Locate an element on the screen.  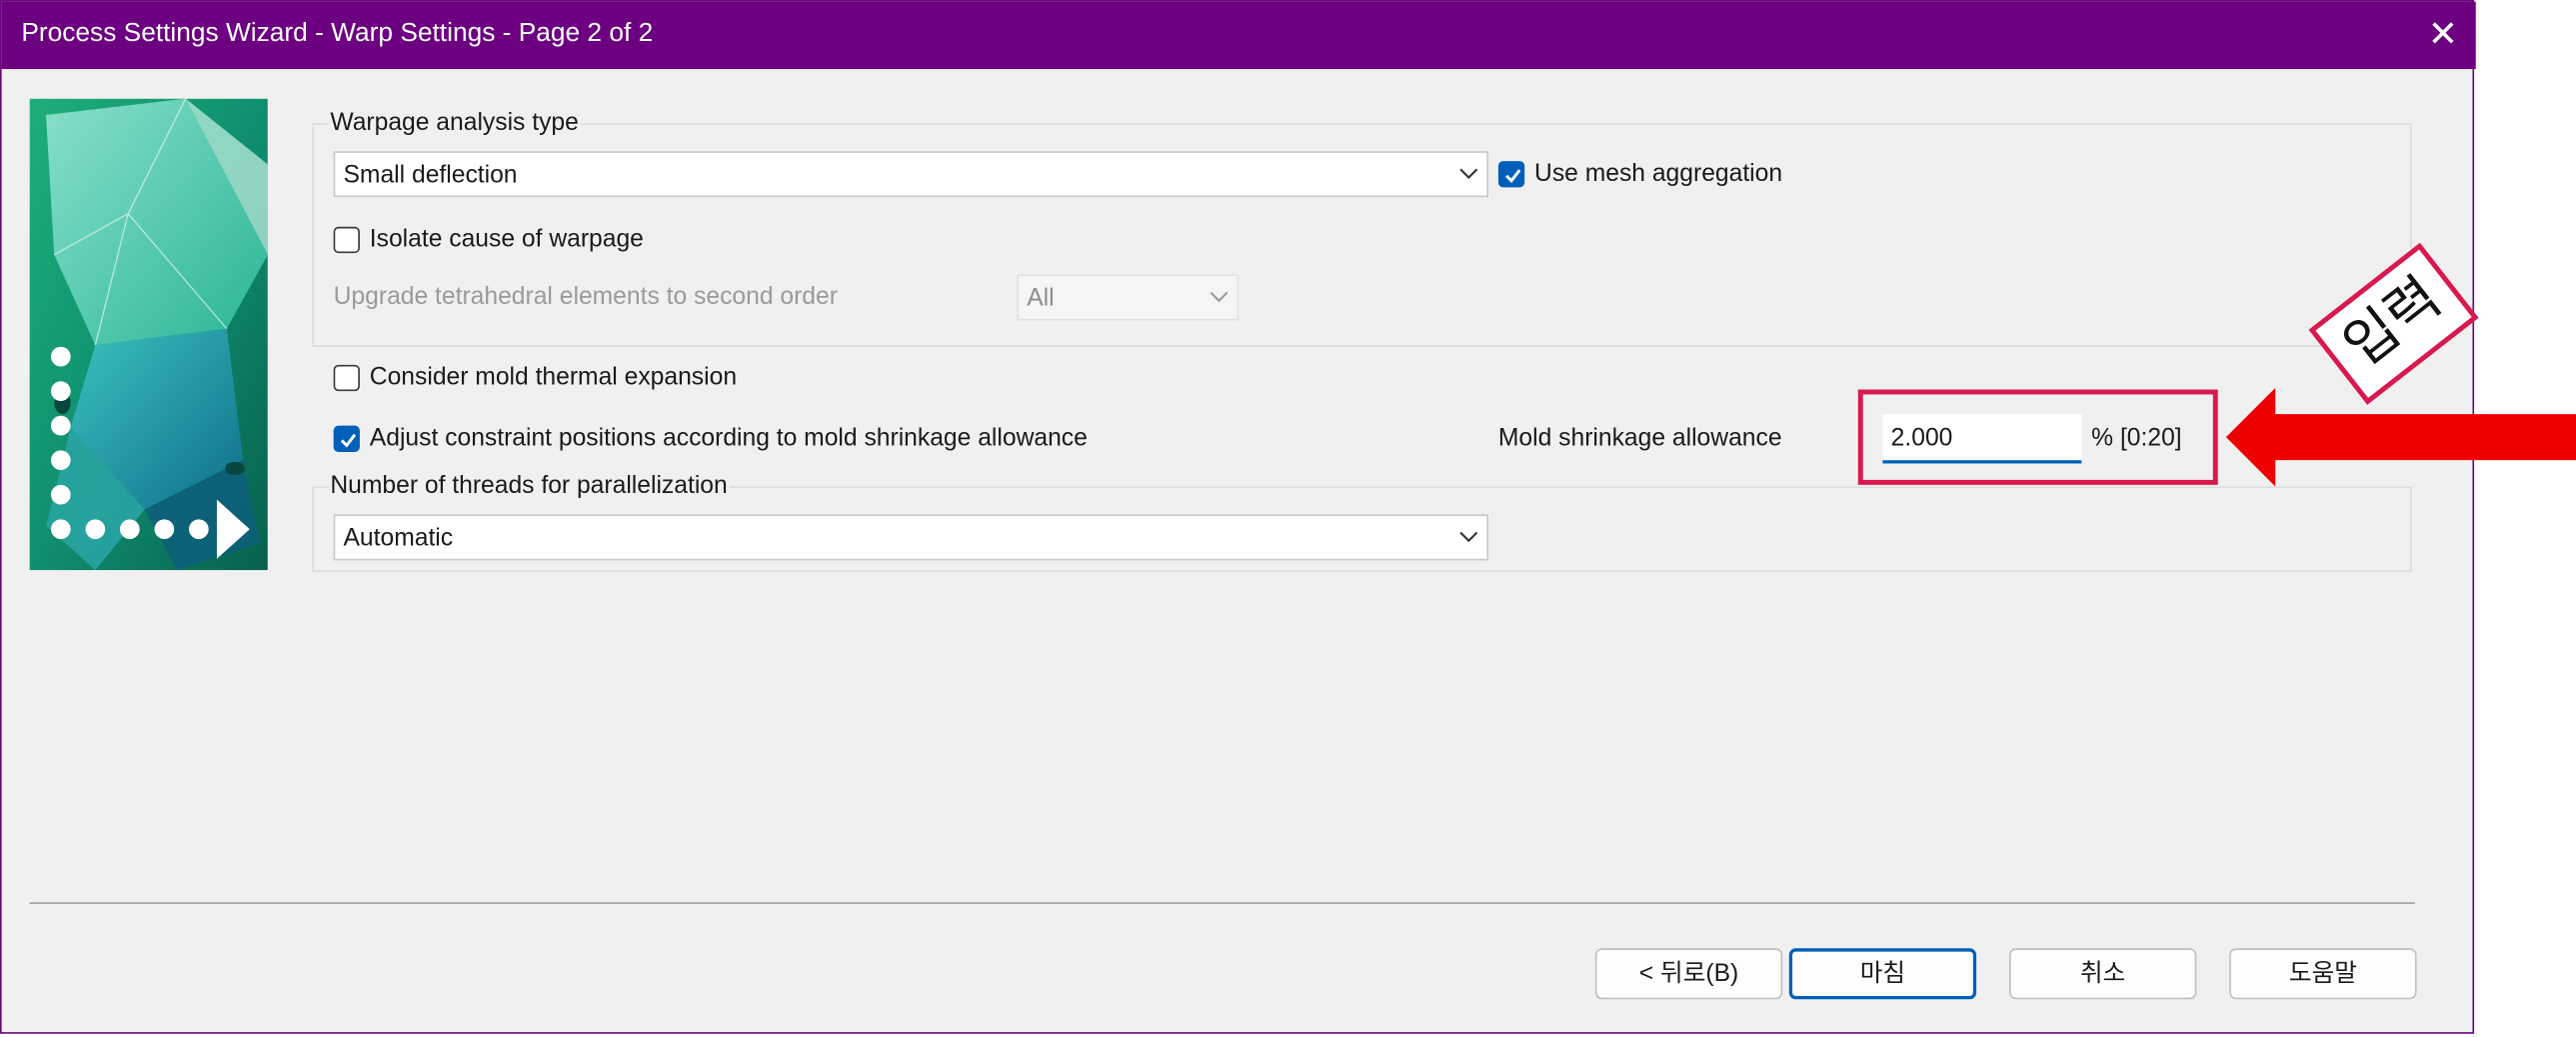
warpage-analysis-type-label: Warpage analysis type is located at coordinates (454, 122).